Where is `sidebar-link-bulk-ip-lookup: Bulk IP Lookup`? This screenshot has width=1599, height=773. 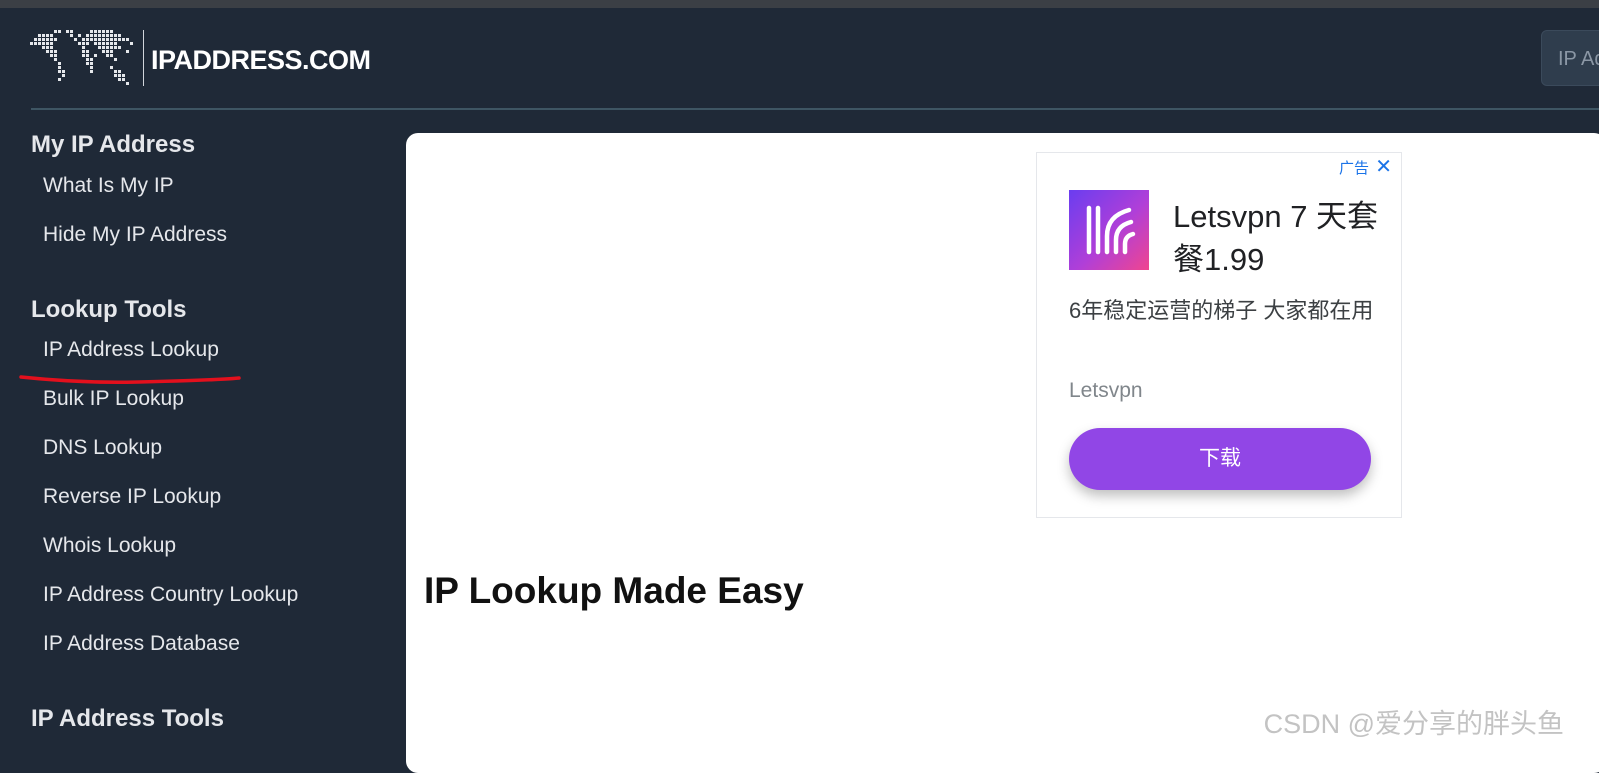 sidebar-link-bulk-ip-lookup: Bulk IP Lookup is located at coordinates (113, 399).